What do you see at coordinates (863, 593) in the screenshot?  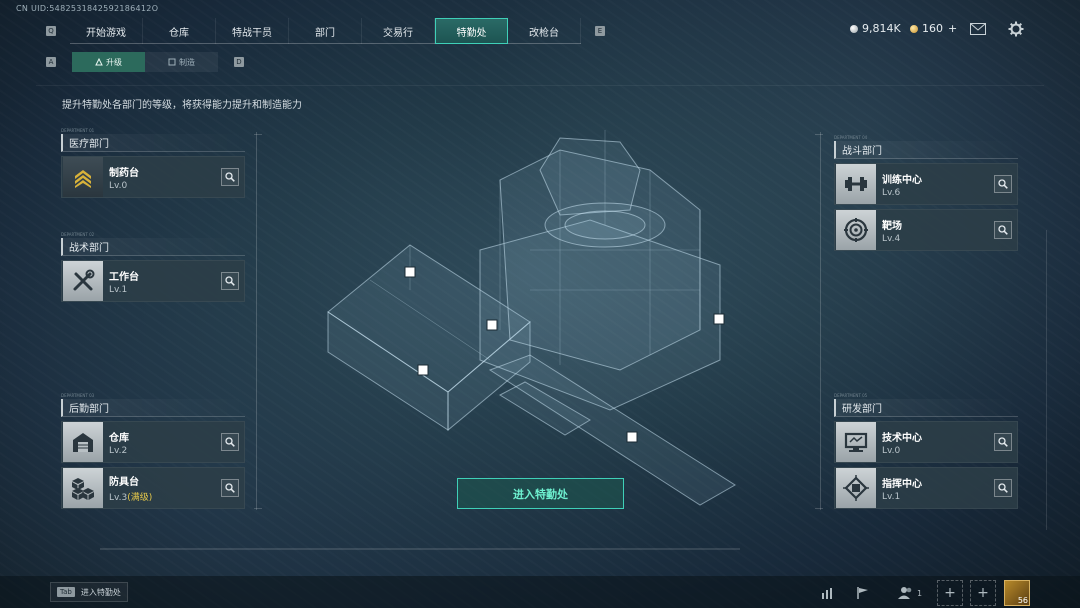 I see `flag-icon` at bounding box center [863, 593].